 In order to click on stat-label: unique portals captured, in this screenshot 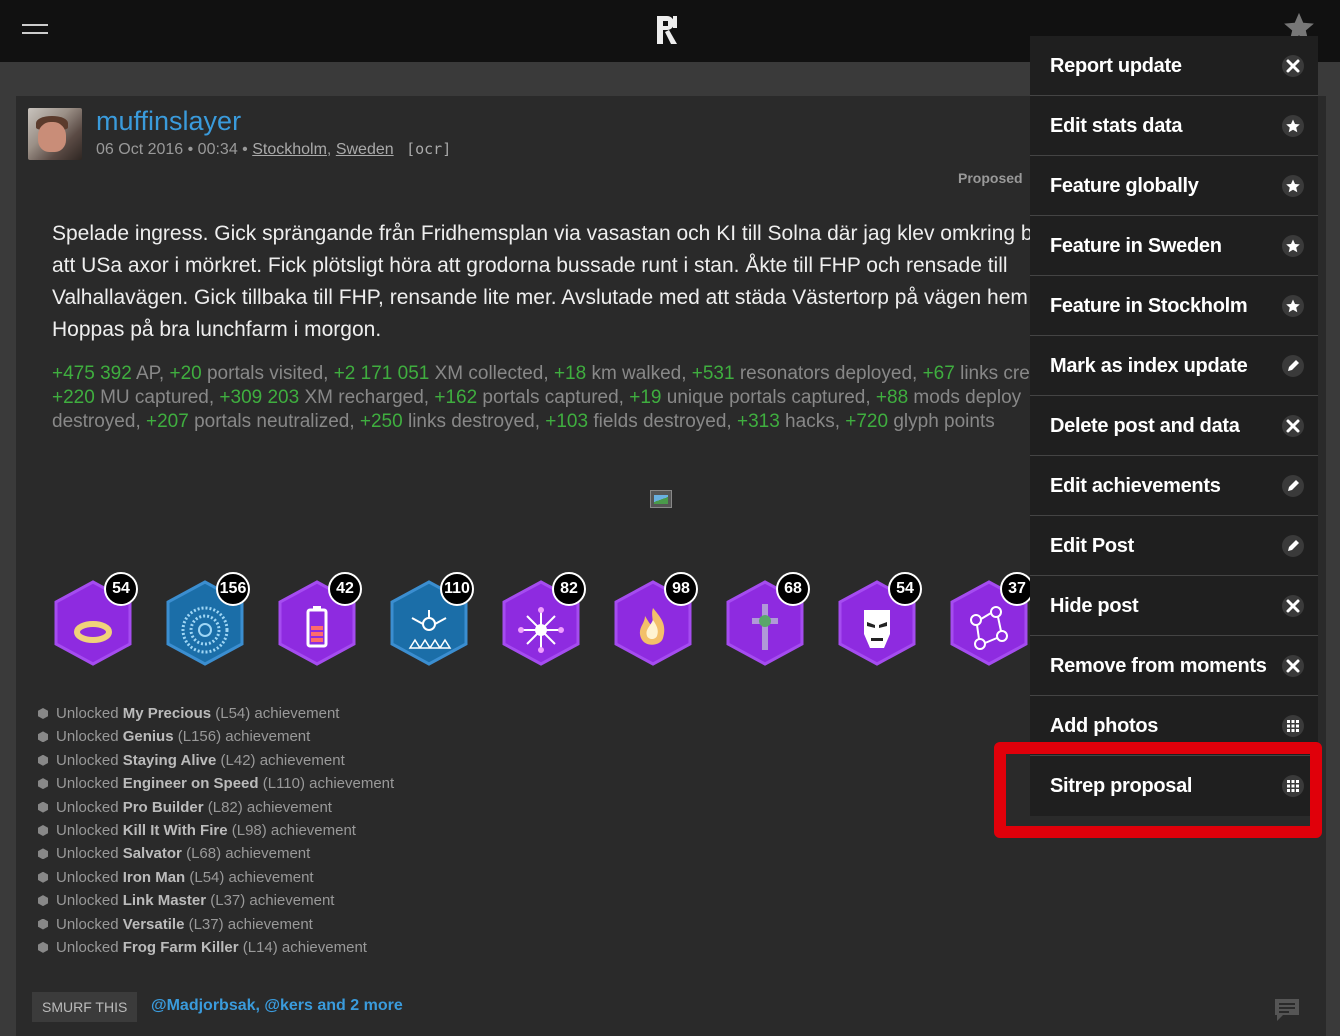, I will do `click(768, 397)`.